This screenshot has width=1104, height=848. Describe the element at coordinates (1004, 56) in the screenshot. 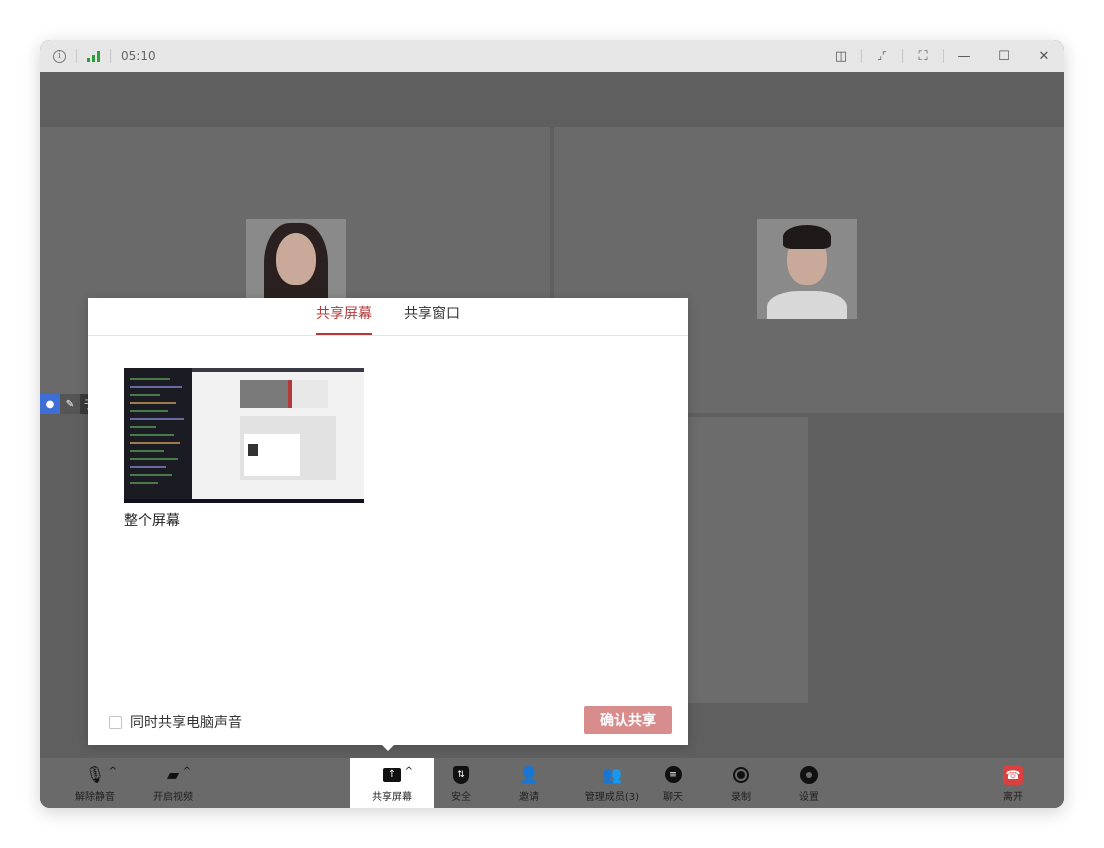

I see `maximize-icon: ☐` at that location.